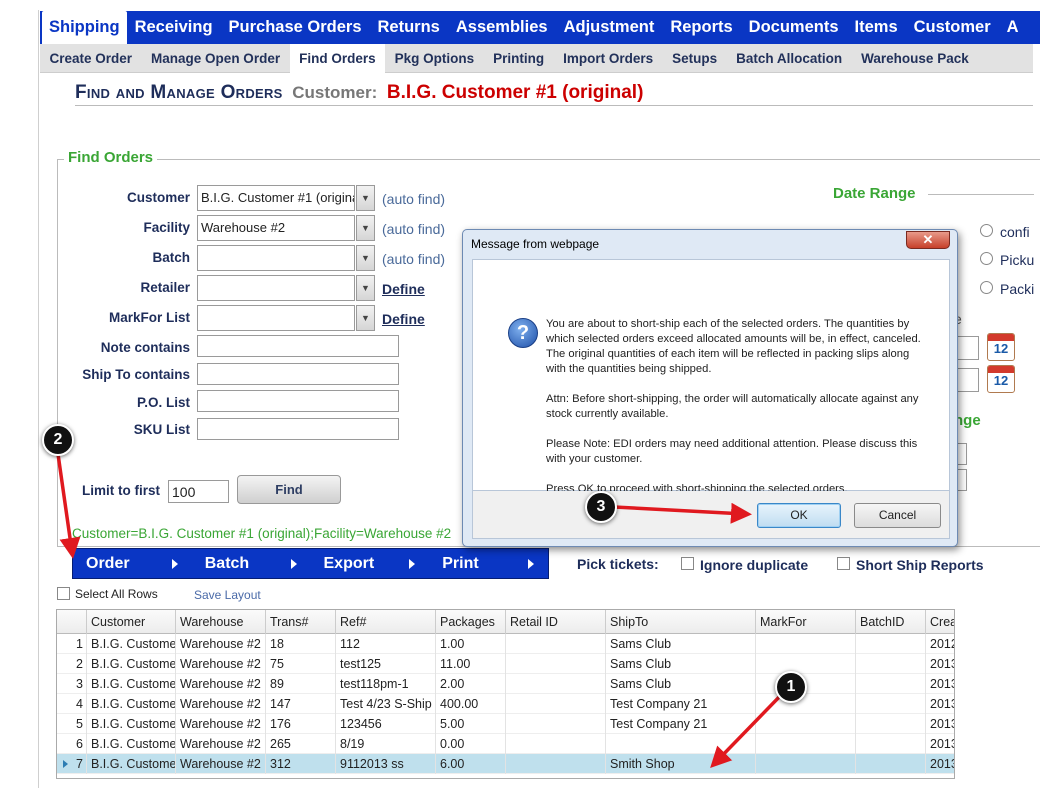 The width and height of the screenshot is (1040, 788). Describe the element at coordinates (791, 687) in the screenshot. I see `callout-1-badge: 1` at that location.